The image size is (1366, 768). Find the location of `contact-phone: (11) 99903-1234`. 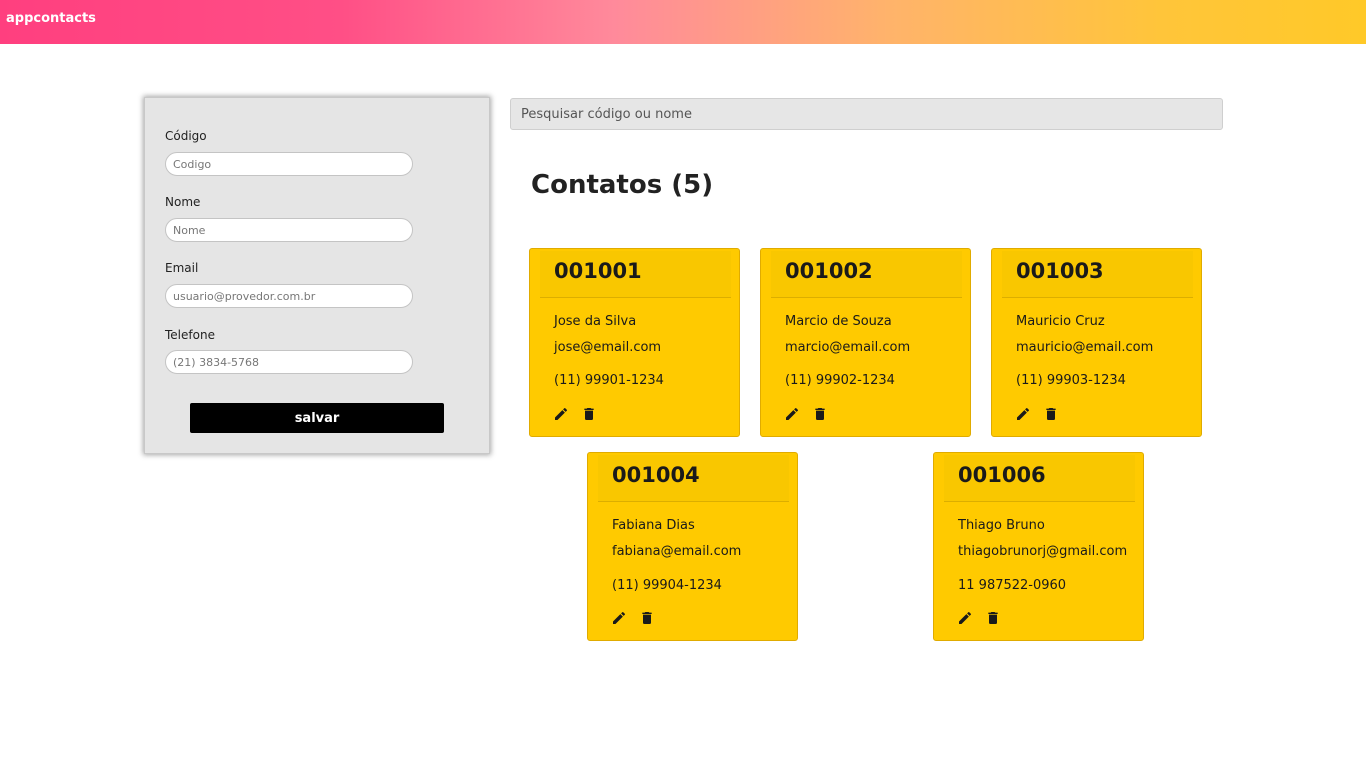

contact-phone: (11) 99903-1234 is located at coordinates (1071, 380).